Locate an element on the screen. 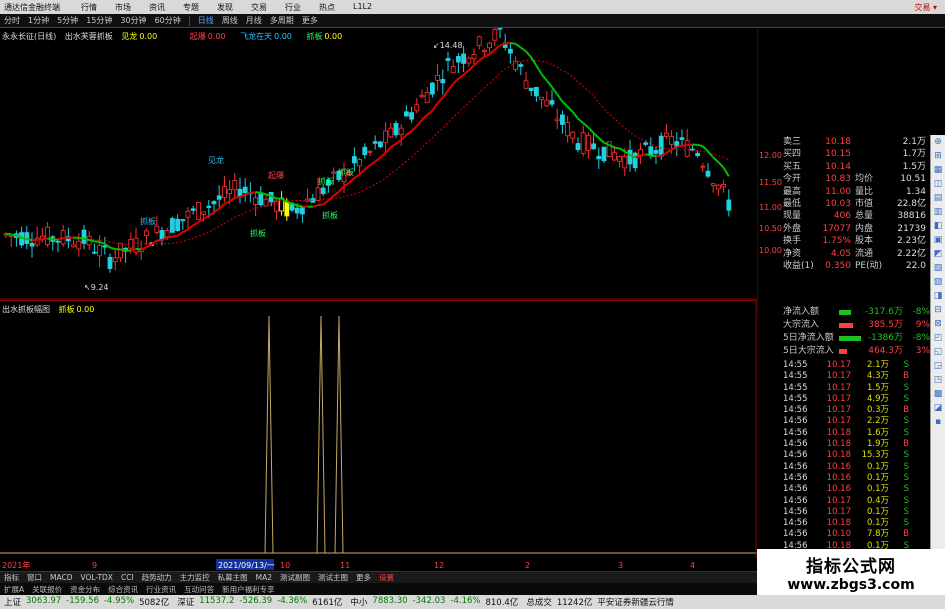 The height and width of the screenshot is (609, 945). indicator-tab: CCI is located at coordinates (127, 577).